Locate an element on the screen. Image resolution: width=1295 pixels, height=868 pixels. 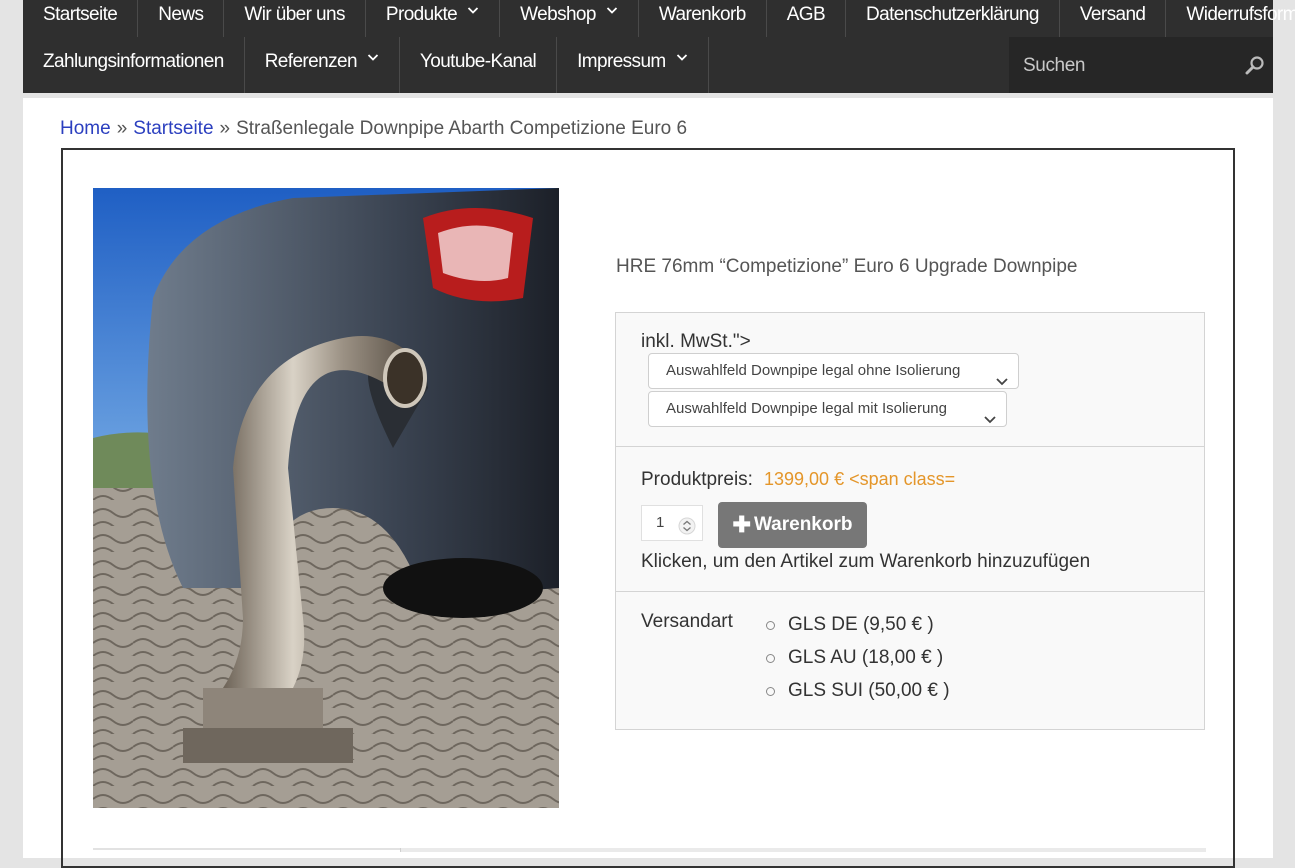
mwst-text: inkl. MwSt."> is located at coordinates (696, 341).